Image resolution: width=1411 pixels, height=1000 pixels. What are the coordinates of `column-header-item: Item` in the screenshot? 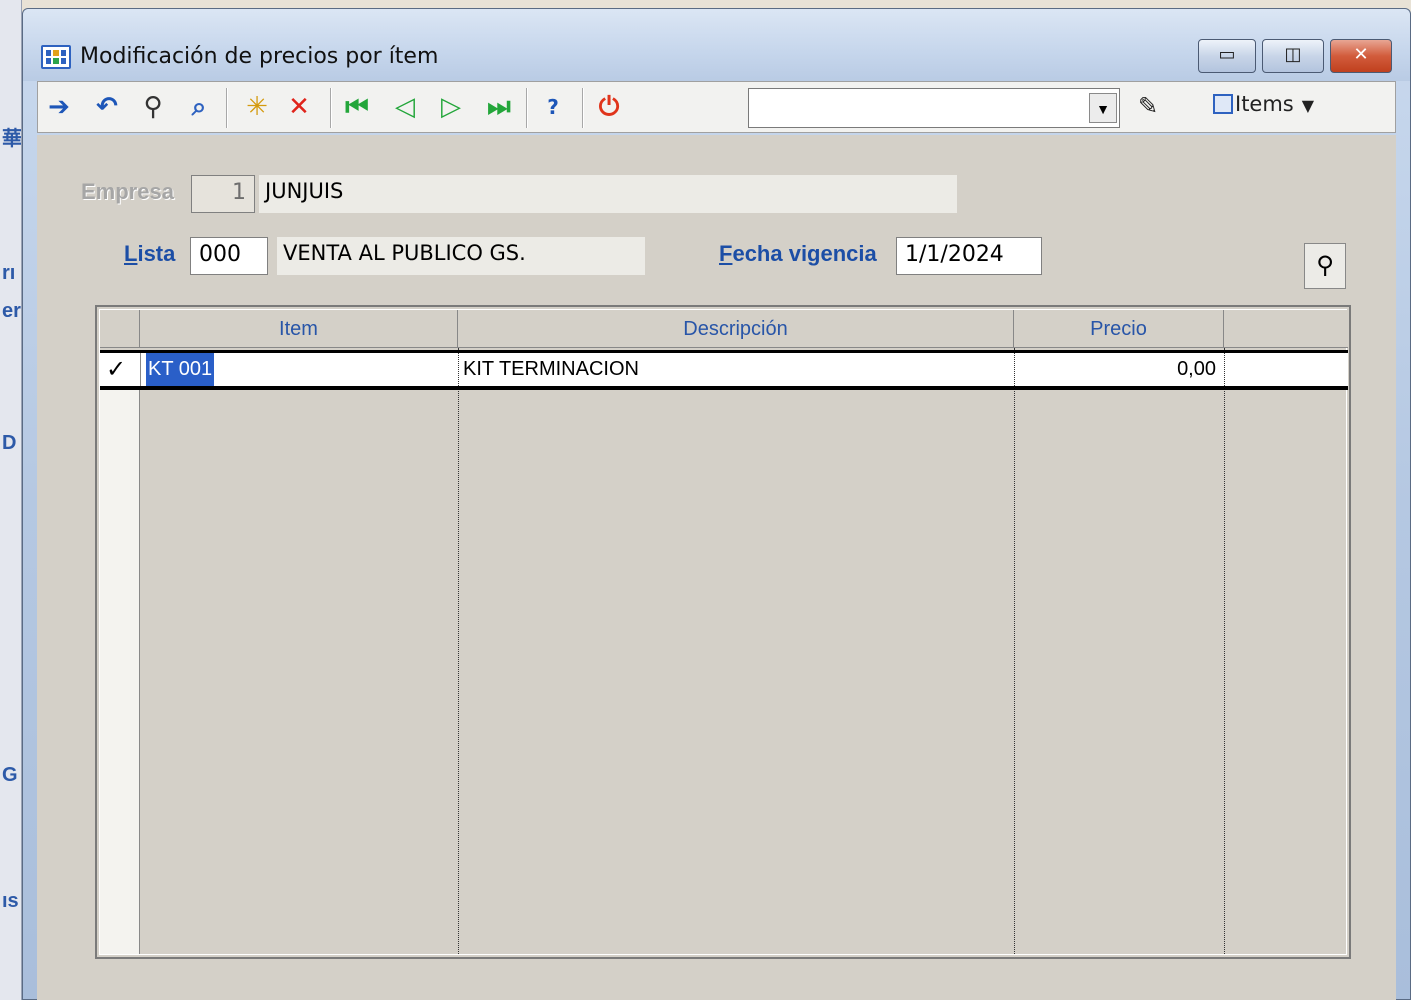 It's located at (299, 329).